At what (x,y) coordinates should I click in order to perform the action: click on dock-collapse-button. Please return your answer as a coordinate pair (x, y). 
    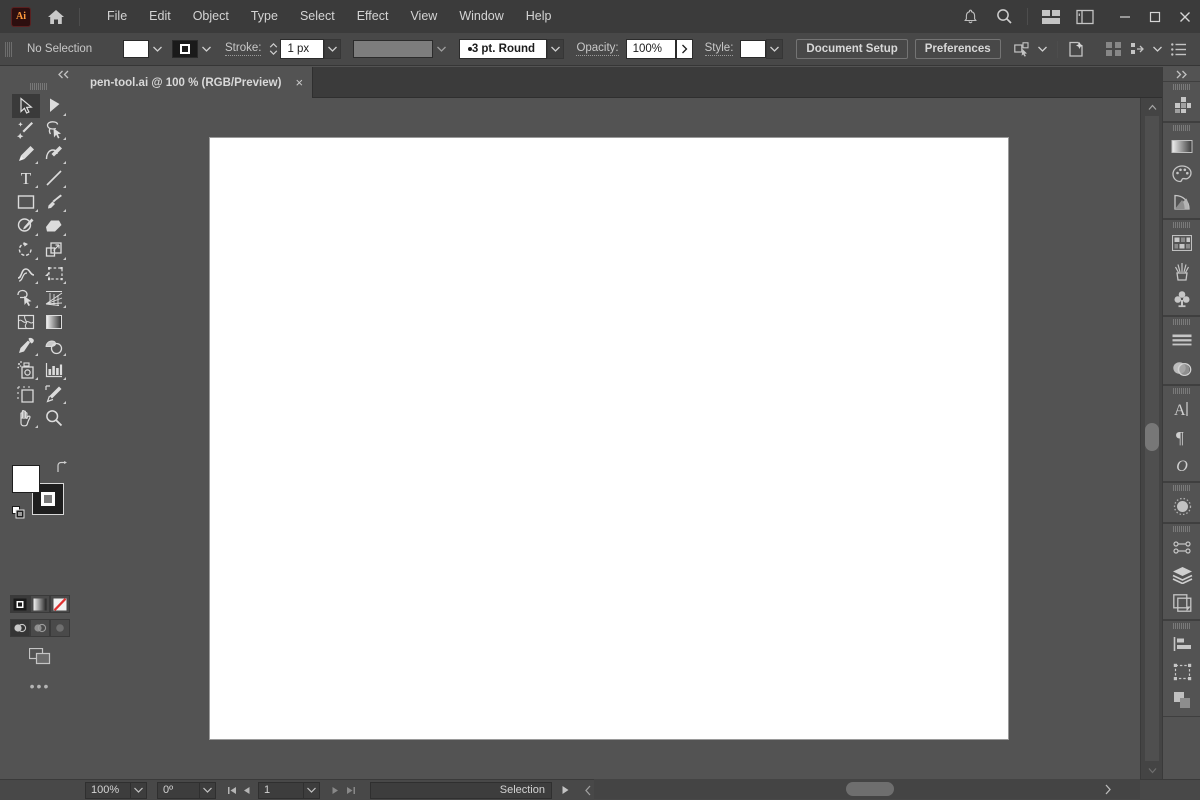
    Looking at the image, I should click on (1181, 74).